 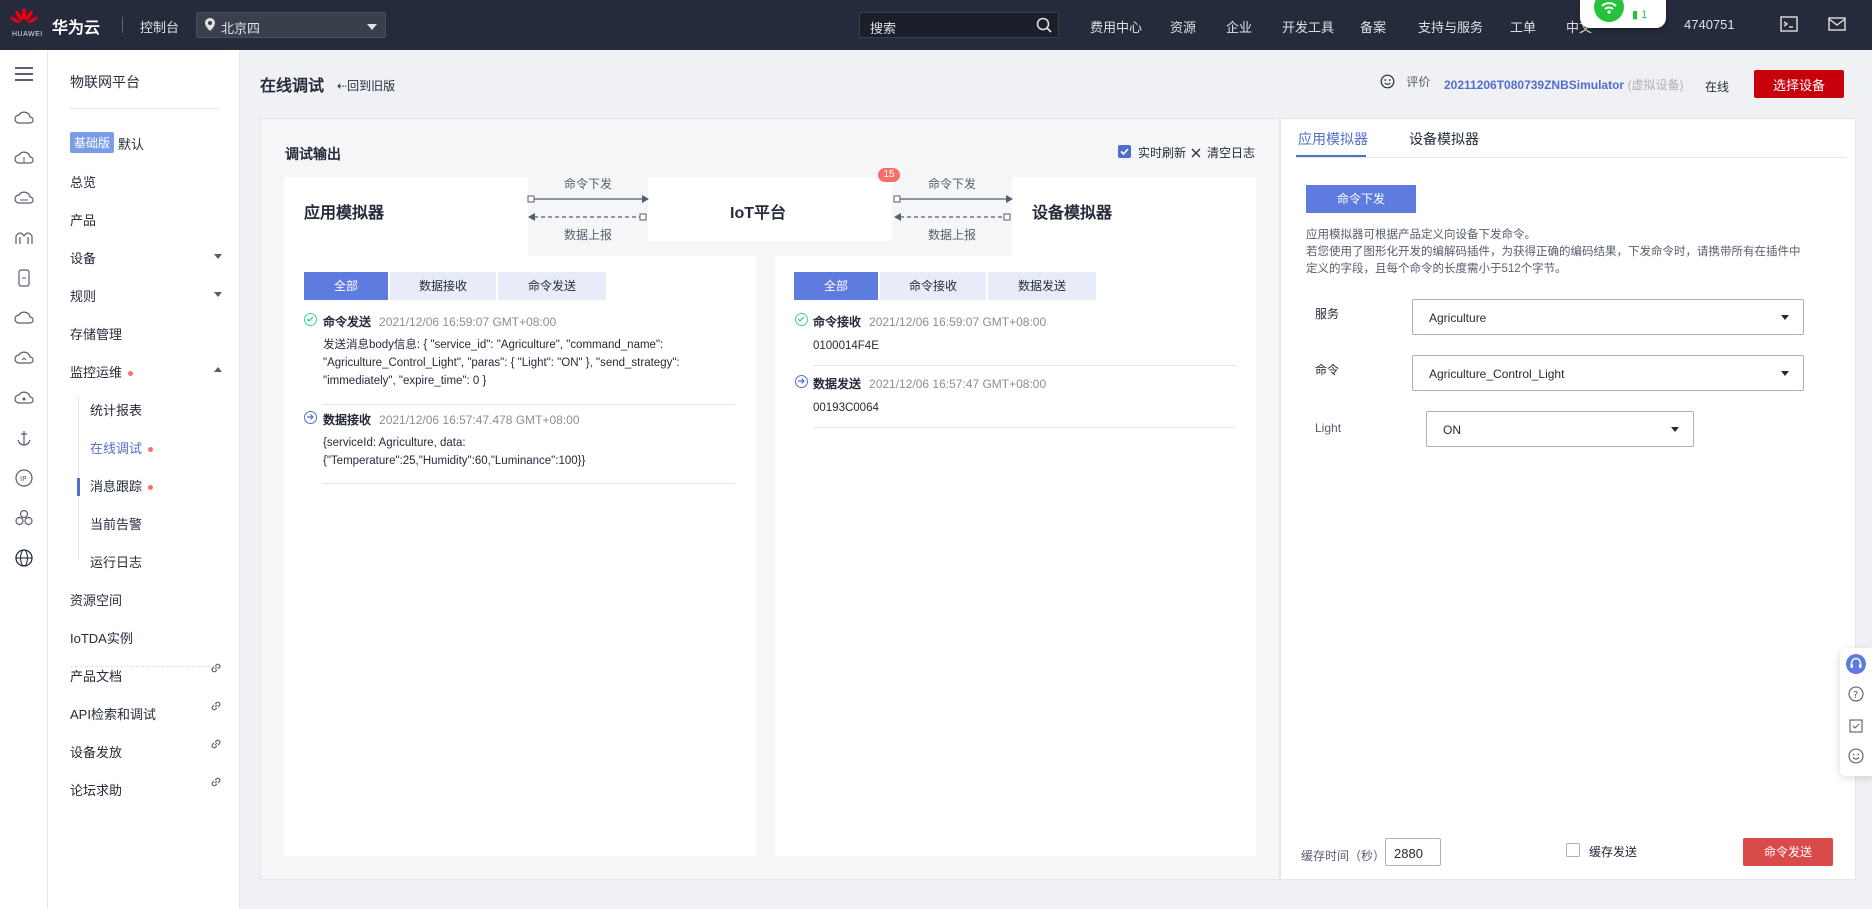 What do you see at coordinates (1560, 429) in the screenshot?
I see `light-select: ON` at bounding box center [1560, 429].